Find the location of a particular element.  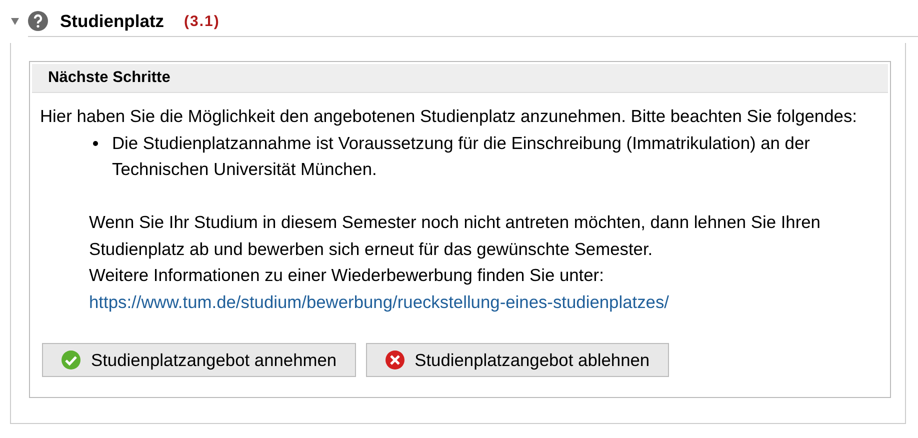

panel-title: Nächste Schritte is located at coordinates (460, 78).